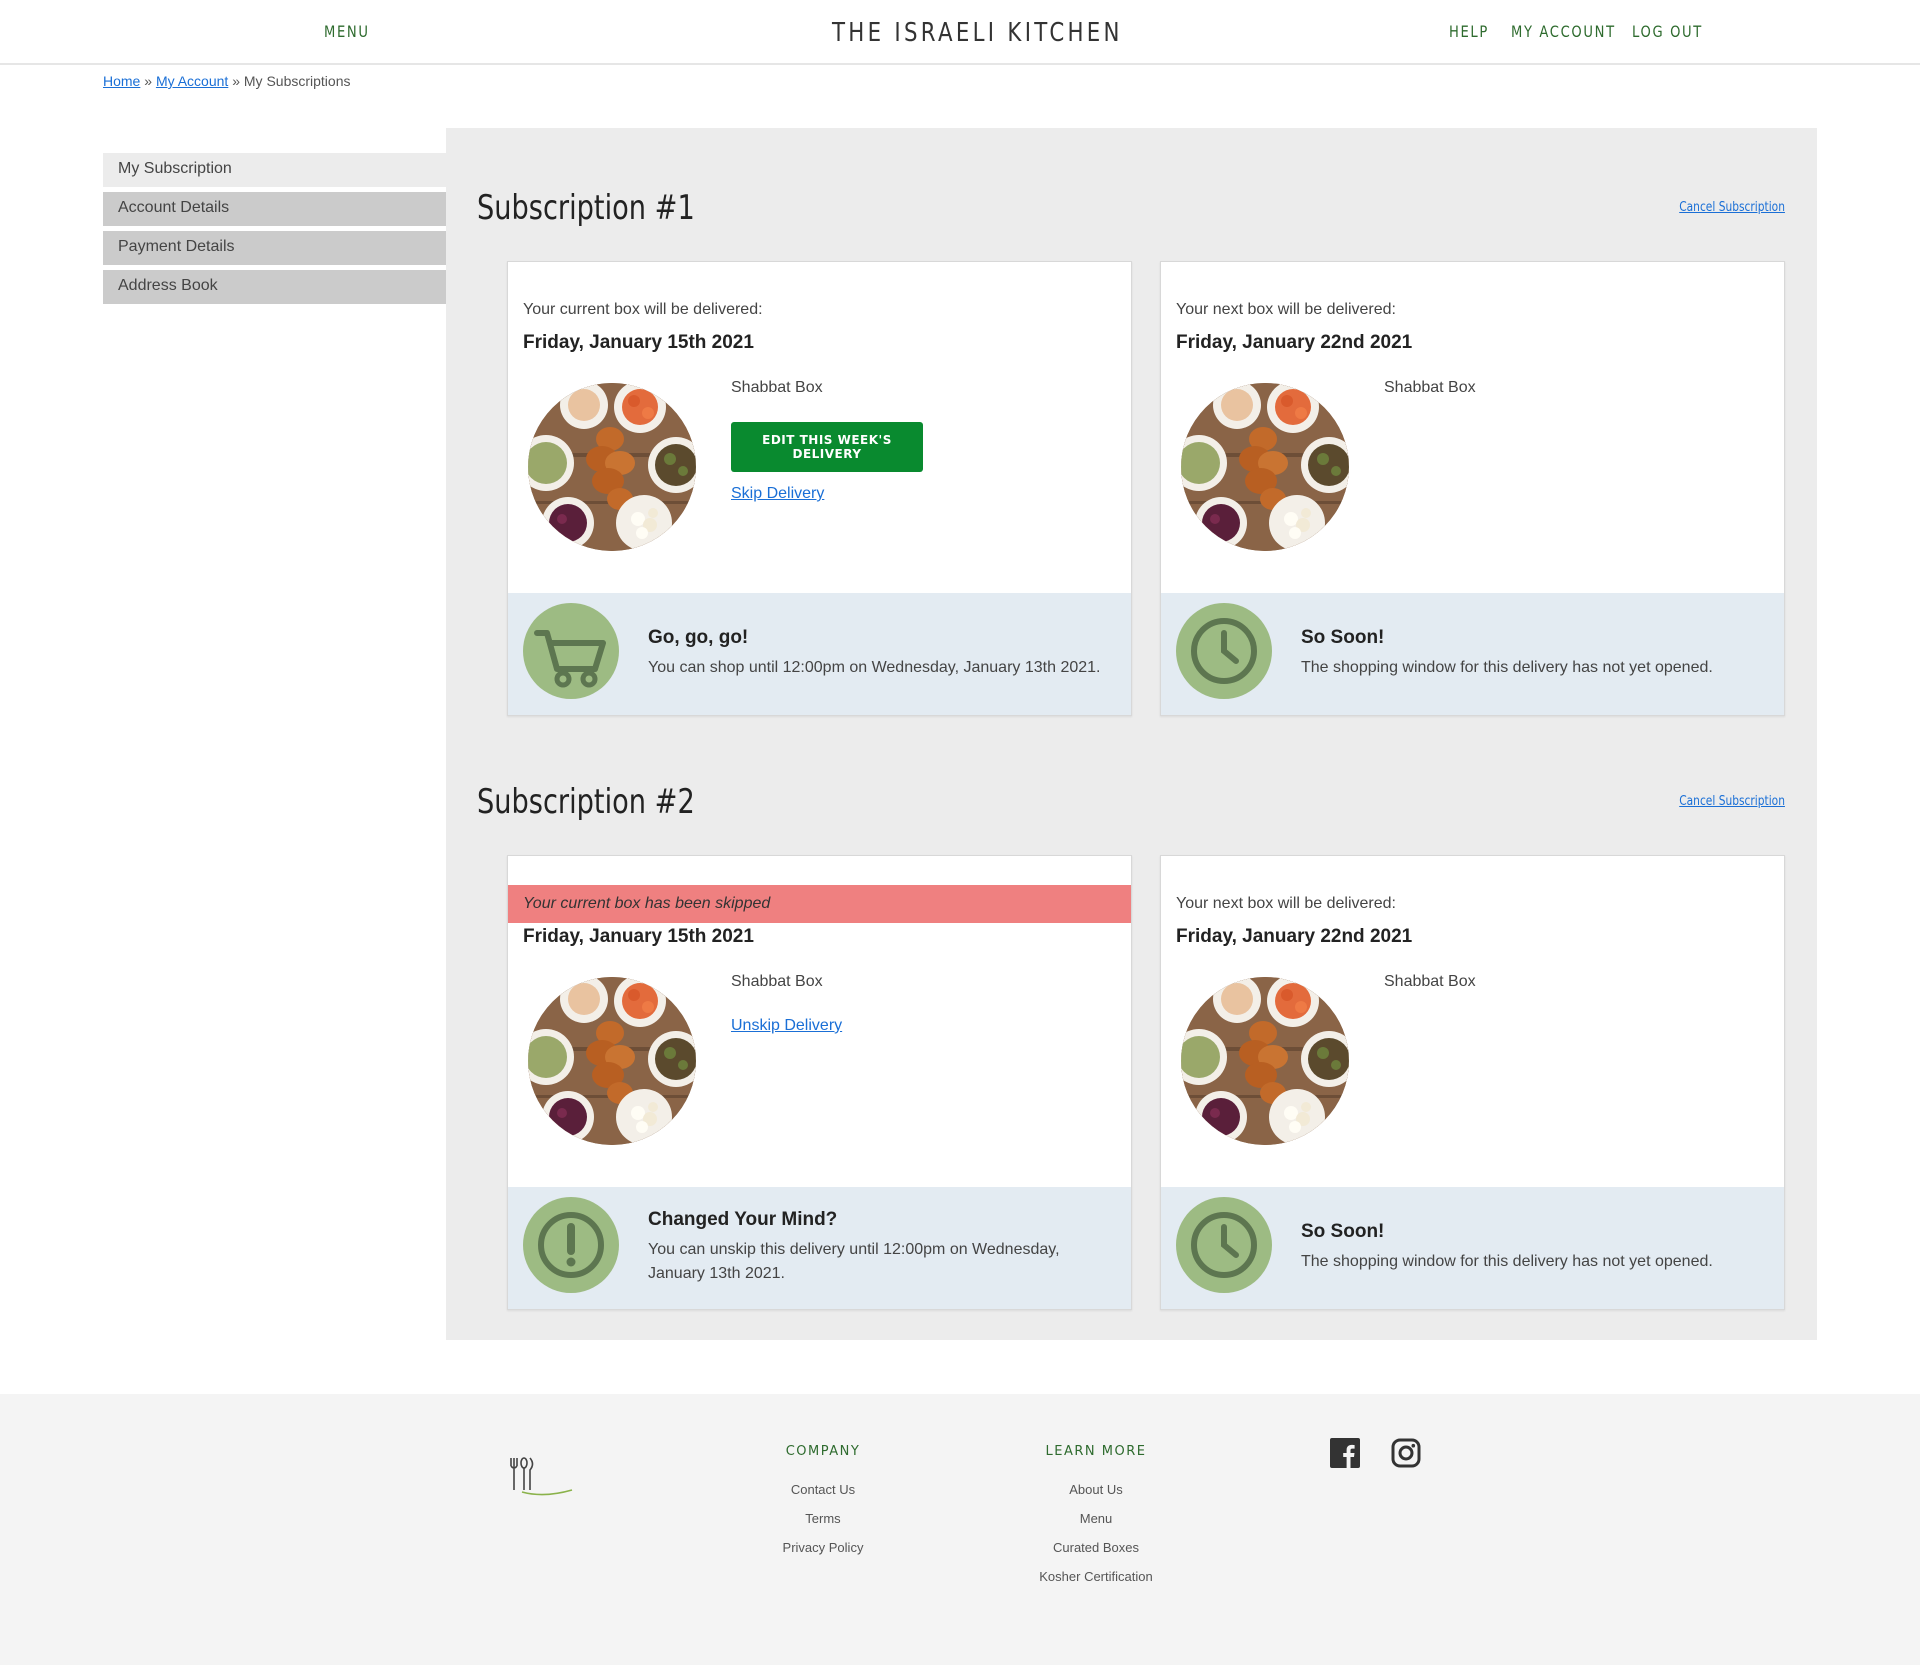 The width and height of the screenshot is (1920, 1665). Describe the element at coordinates (586, 802) in the screenshot. I see `subscription-title: Subscription #2` at that location.